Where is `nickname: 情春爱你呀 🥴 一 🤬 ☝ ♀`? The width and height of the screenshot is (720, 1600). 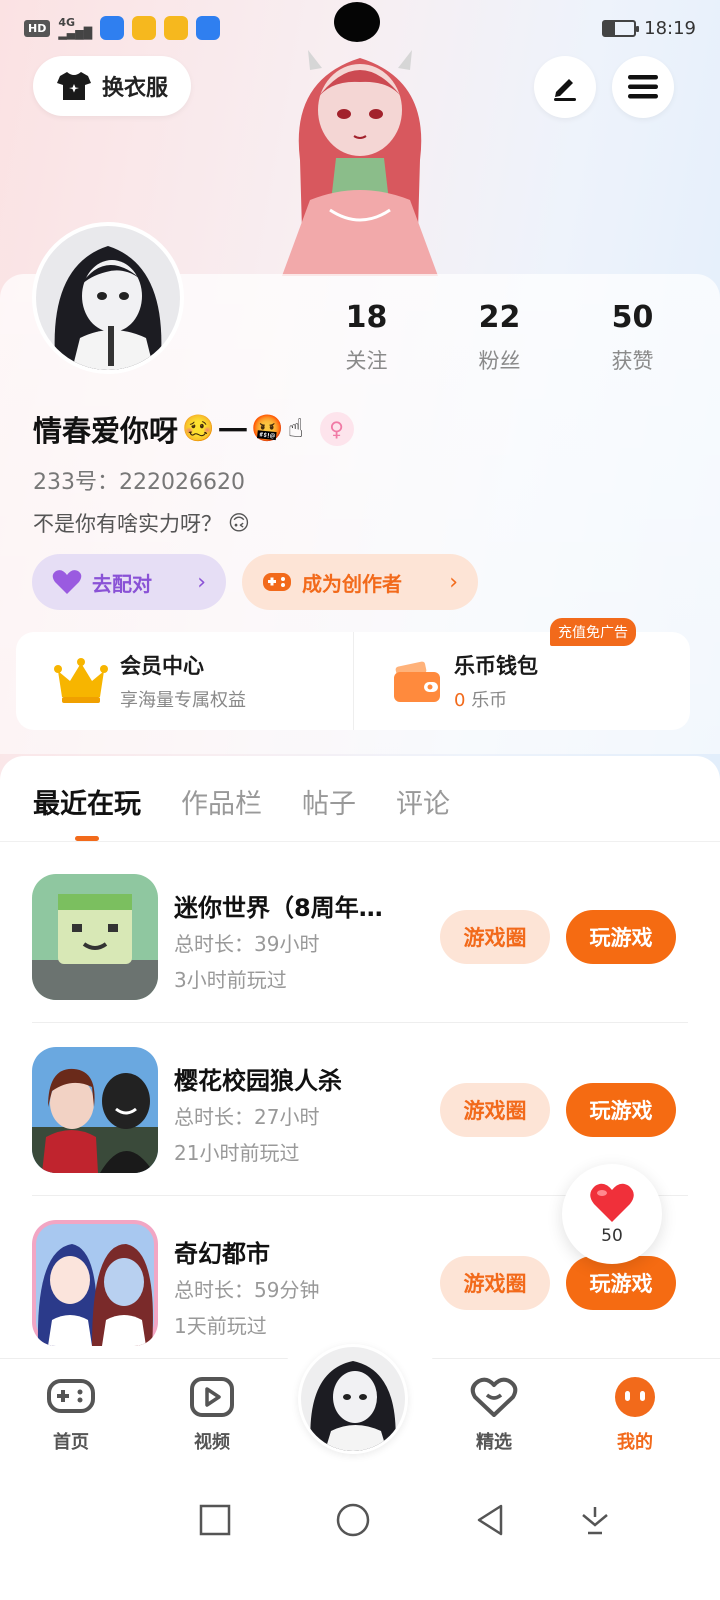
nickname: 情春爱你呀 🥴 一 🤬 ☝ ♀ is located at coordinates (193, 429).